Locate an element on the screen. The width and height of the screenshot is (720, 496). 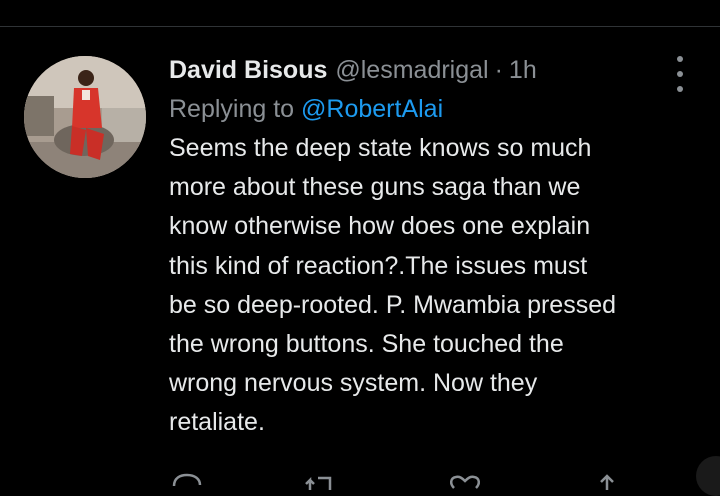
more-vertical-icon is located at coordinates (680, 74).